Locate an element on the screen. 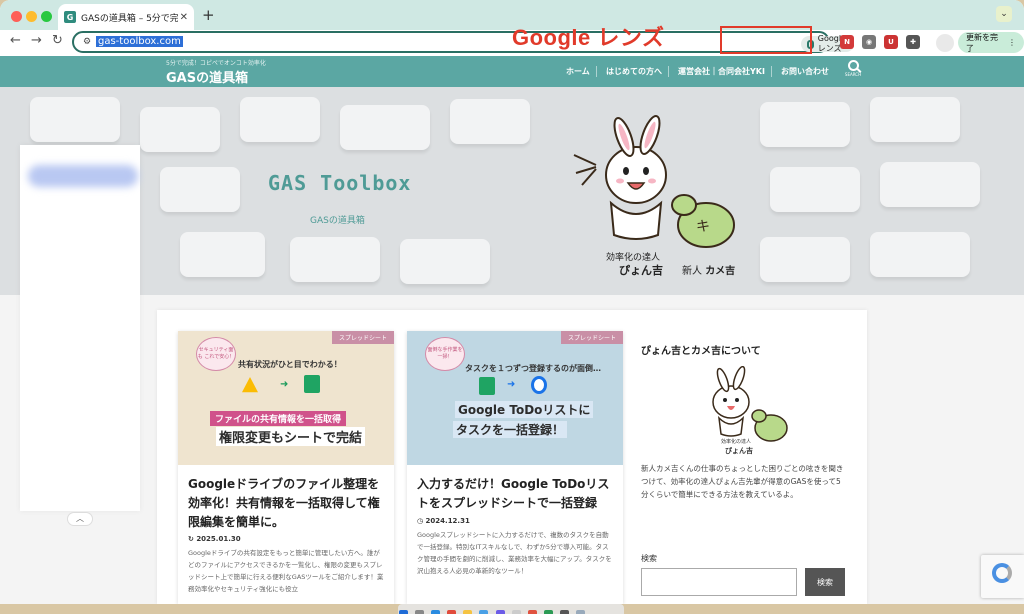 The image size is (1024, 614). sidebar-search-label: 検索 is located at coordinates (649, 558).